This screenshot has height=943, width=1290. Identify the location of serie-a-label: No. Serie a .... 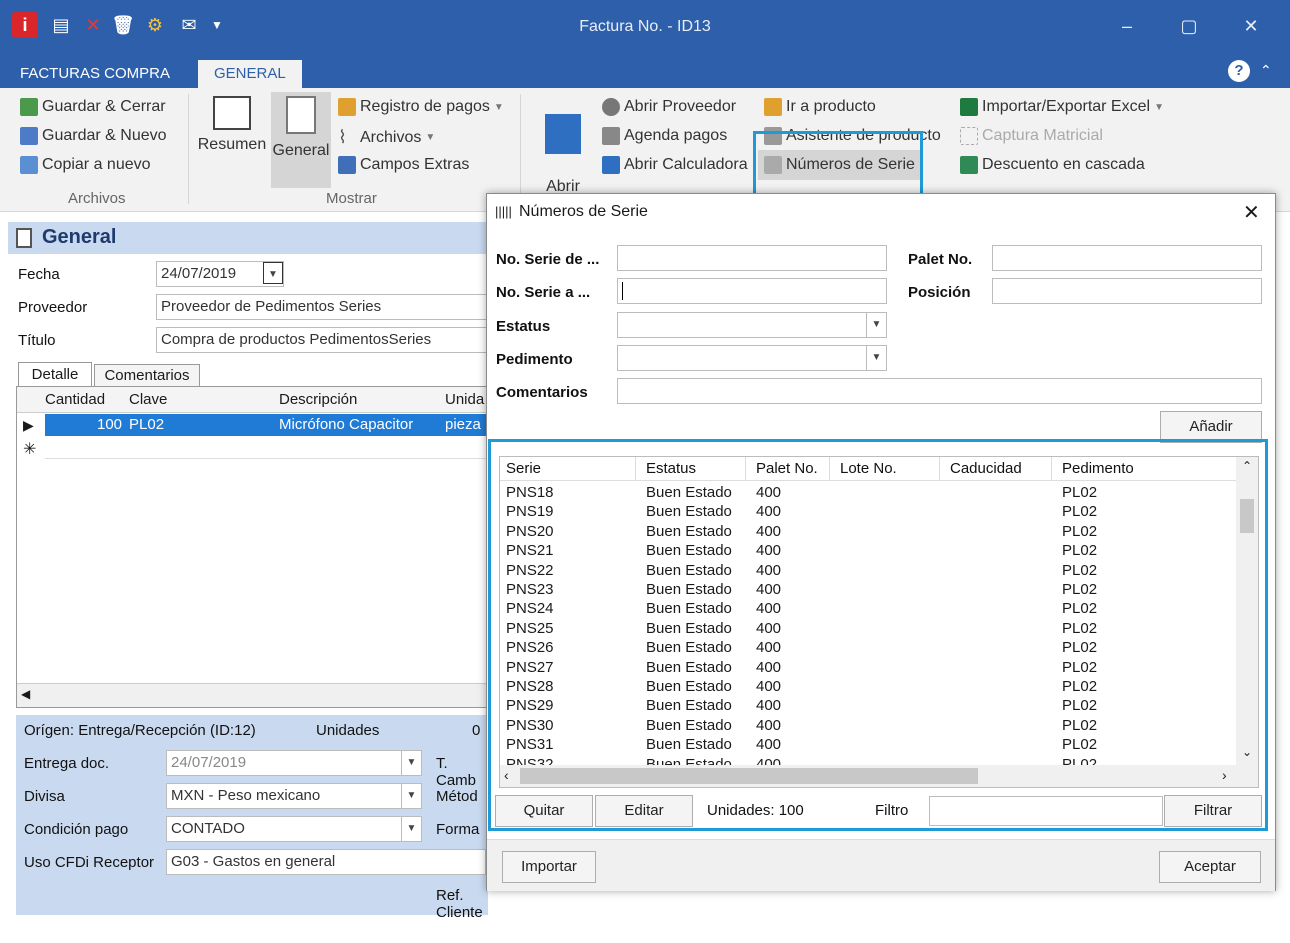
(543, 292).